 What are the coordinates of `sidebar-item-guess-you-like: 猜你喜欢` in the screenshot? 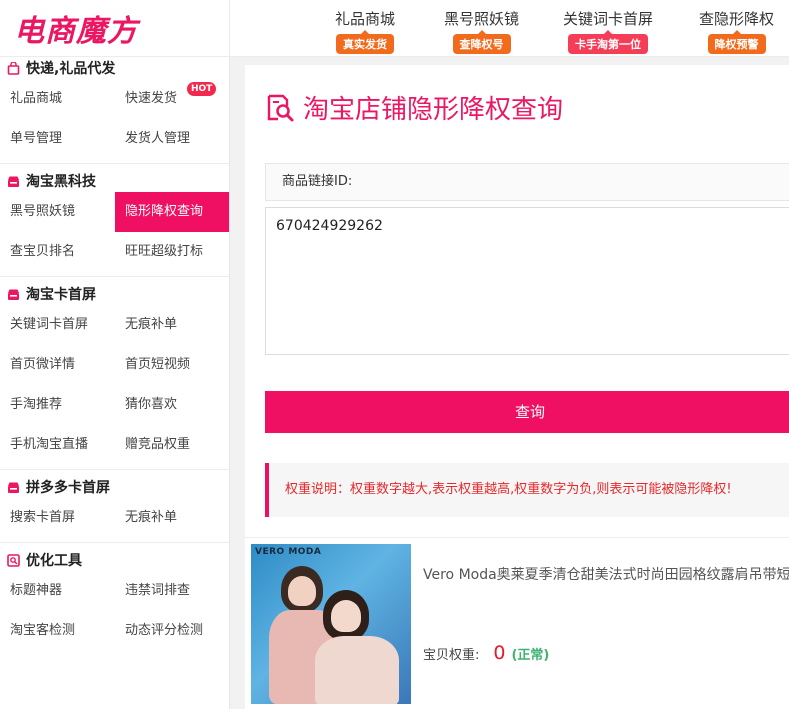 It's located at (172, 405).